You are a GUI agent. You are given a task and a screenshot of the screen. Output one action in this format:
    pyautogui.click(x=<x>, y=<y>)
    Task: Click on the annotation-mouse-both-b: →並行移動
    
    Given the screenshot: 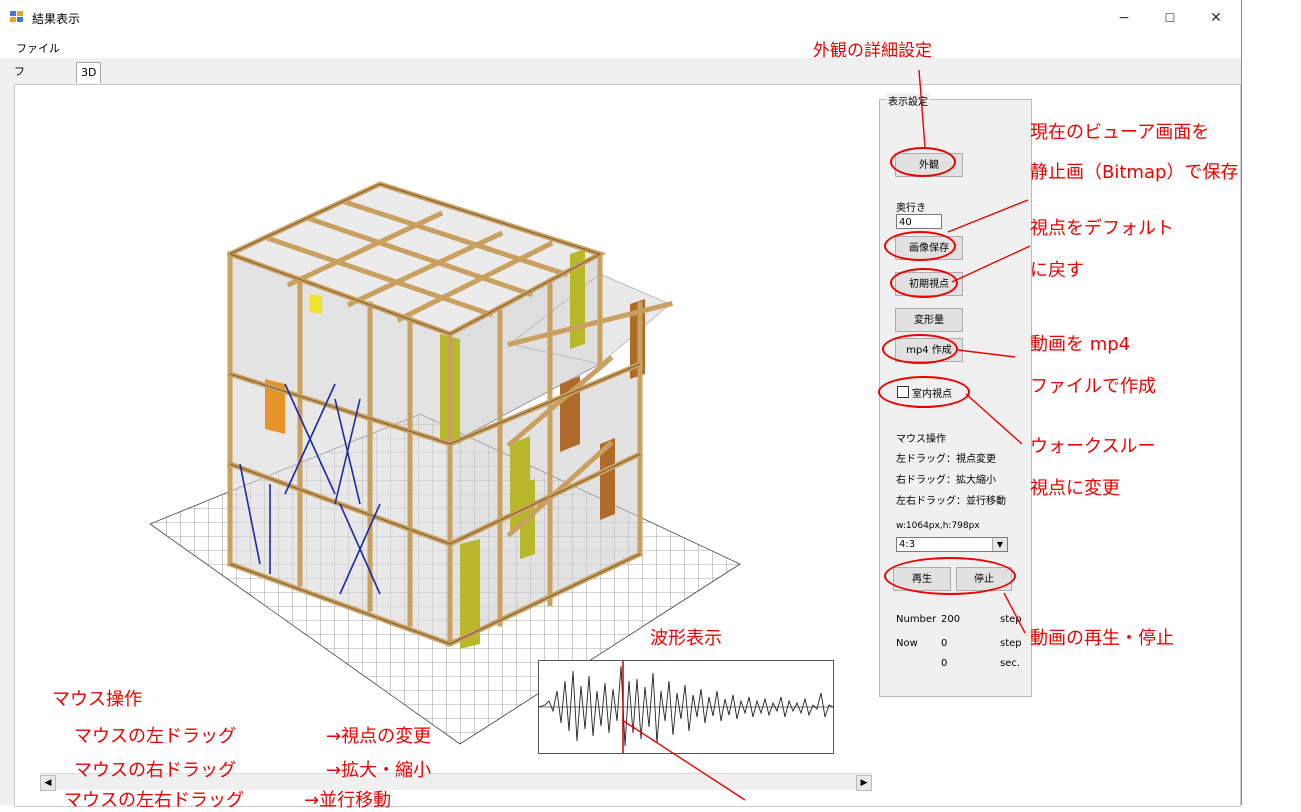 What is the action you would take?
    pyautogui.click(x=348, y=800)
    